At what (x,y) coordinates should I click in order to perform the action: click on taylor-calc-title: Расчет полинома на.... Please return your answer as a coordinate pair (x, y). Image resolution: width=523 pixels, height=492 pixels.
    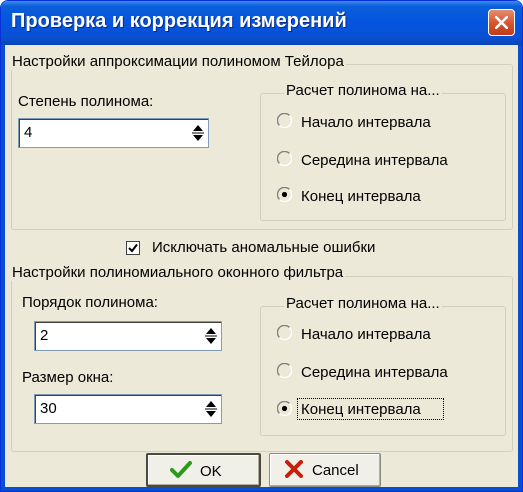
    Looking at the image, I should click on (363, 90).